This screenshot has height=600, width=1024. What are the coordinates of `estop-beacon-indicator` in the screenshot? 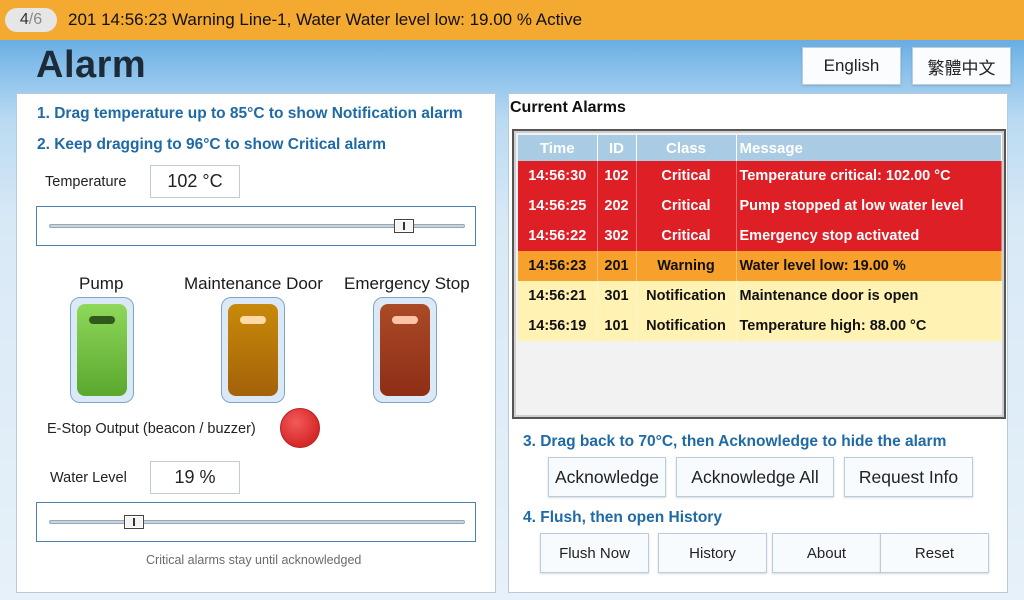 It's located at (300, 428).